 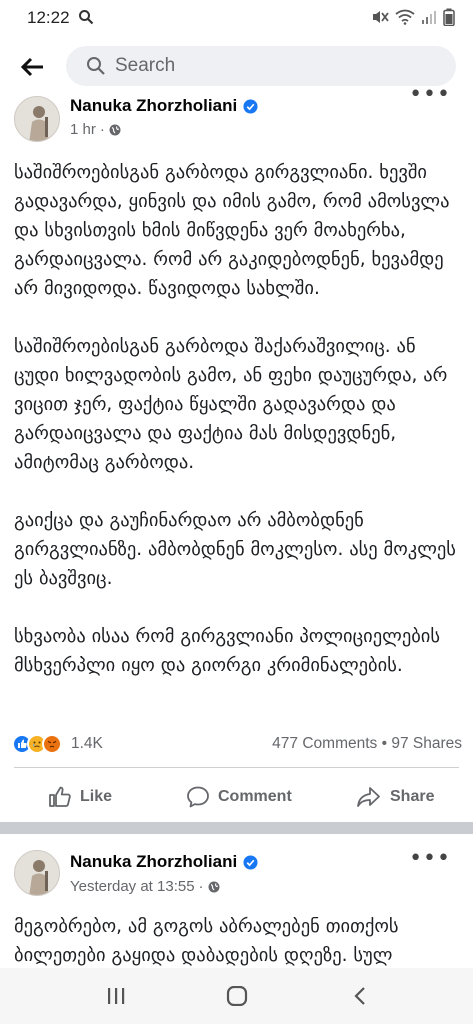 What do you see at coordinates (381, 17) in the screenshot?
I see `mute-icon` at bounding box center [381, 17].